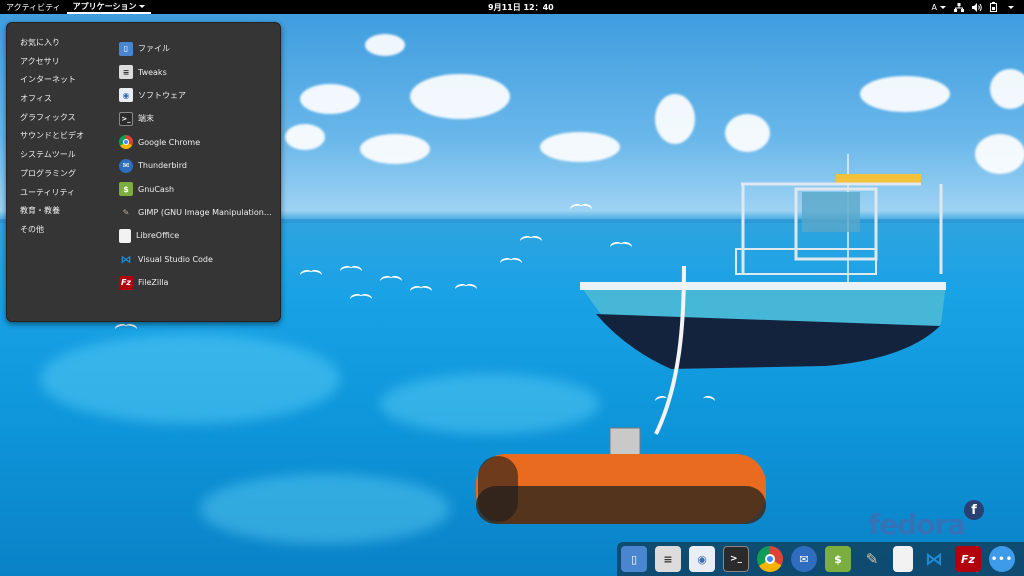  Describe the element at coordinates (634, 559) in the screenshot. I see `dock-files-icon: ▯` at that location.